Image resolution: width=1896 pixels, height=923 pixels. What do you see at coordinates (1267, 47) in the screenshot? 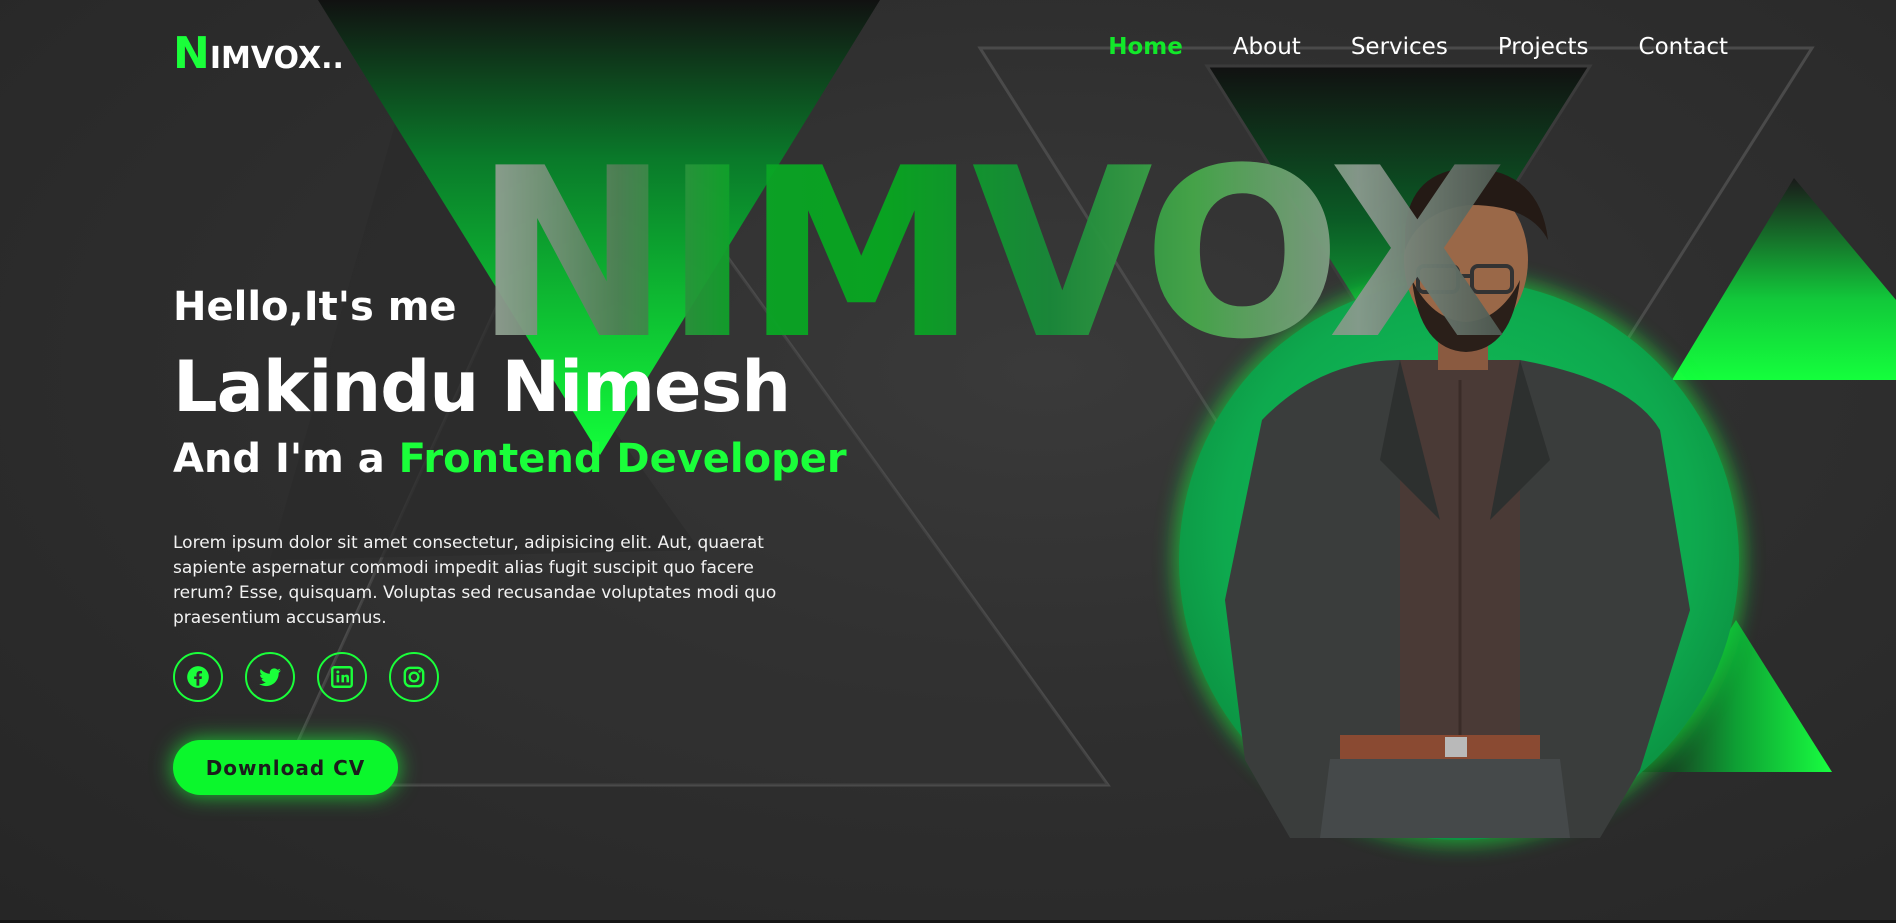
I see `nav-about: About` at bounding box center [1267, 47].